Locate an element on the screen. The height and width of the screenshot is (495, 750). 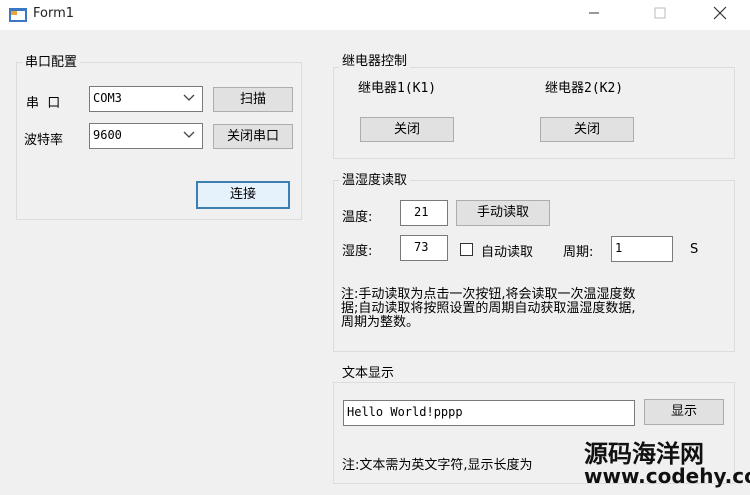
temp-humidity-title: 温湿度读取 is located at coordinates (375, 178).